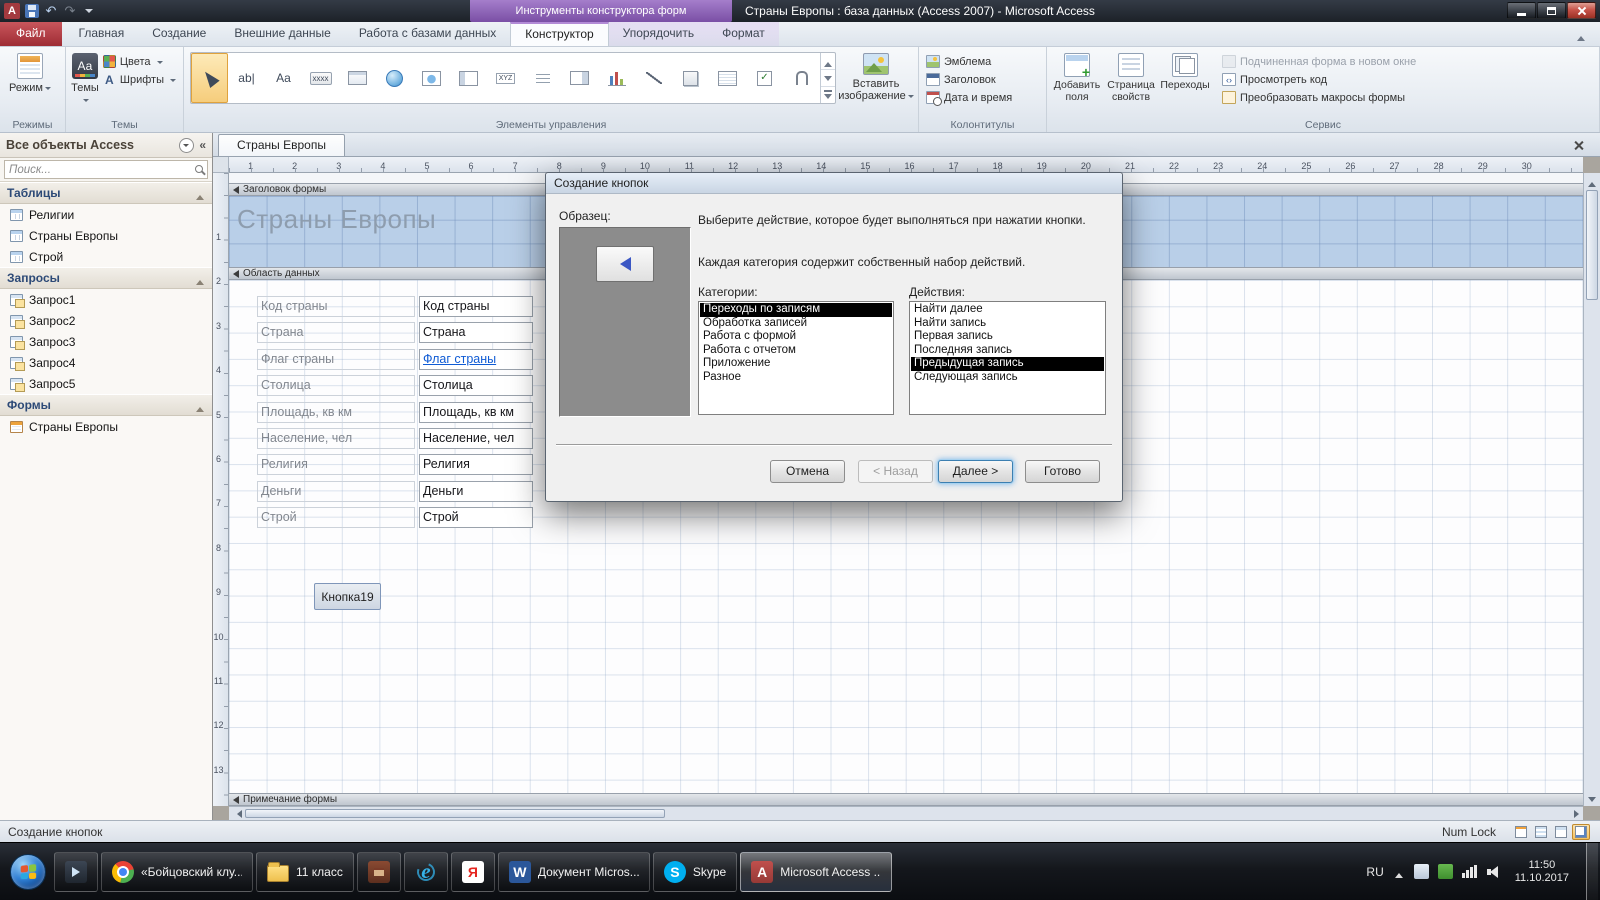 The image size is (1600, 900). What do you see at coordinates (1592, 798) in the screenshot?
I see `scroll-down-icon` at bounding box center [1592, 798].